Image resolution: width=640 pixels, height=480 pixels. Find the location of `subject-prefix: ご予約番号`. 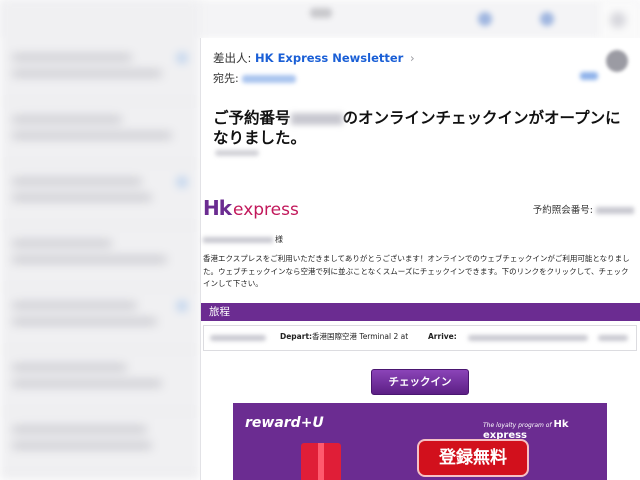

subject-prefix: ご予約番号 is located at coordinates (252, 118).